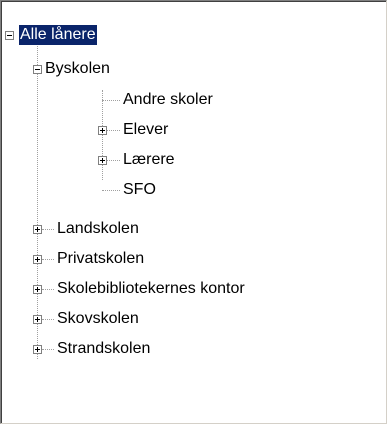  Describe the element at coordinates (98, 319) in the screenshot. I see `tree-node-skovskolen: Skovskolen` at that location.